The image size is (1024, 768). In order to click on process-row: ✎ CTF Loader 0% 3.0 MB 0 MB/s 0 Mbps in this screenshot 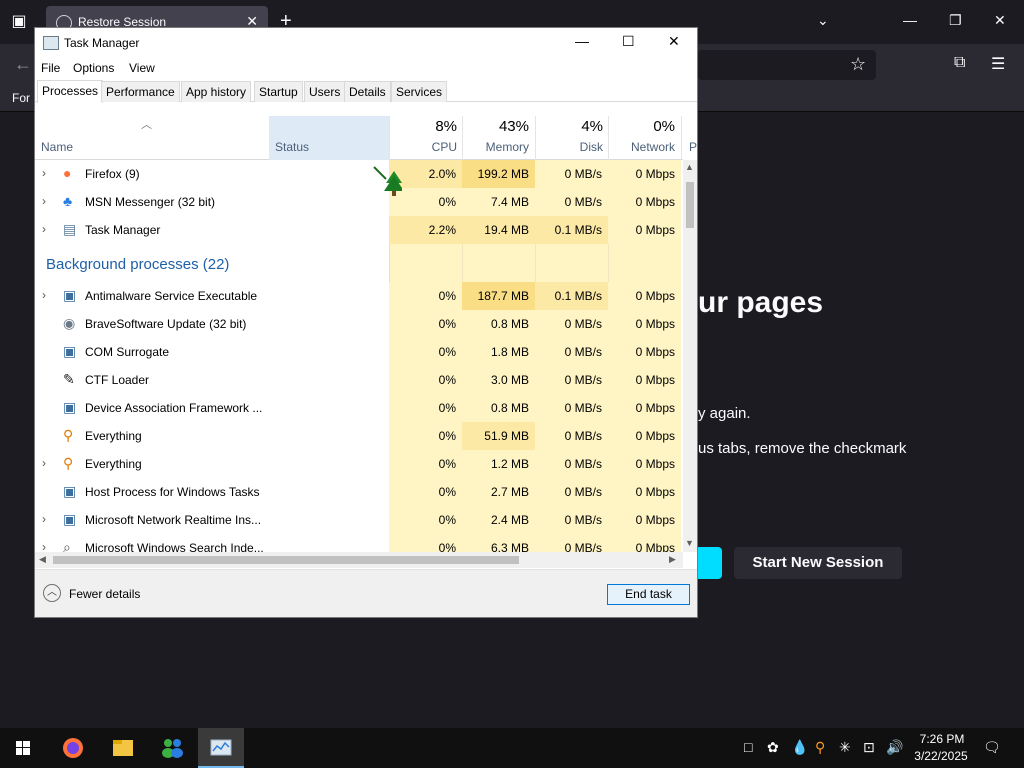, I will do `click(359, 380)`.